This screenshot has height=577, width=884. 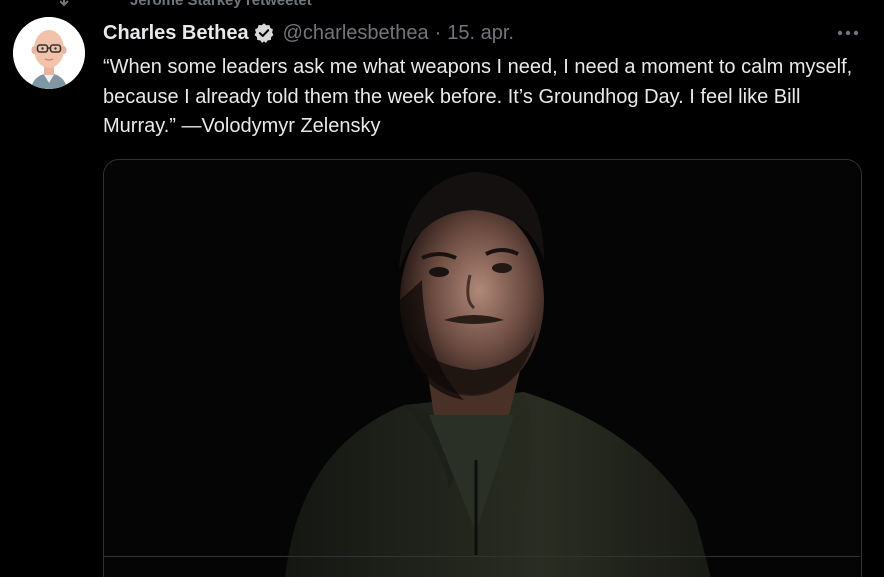 I want to click on cartoon-avatar, so click(x=49, y=53).